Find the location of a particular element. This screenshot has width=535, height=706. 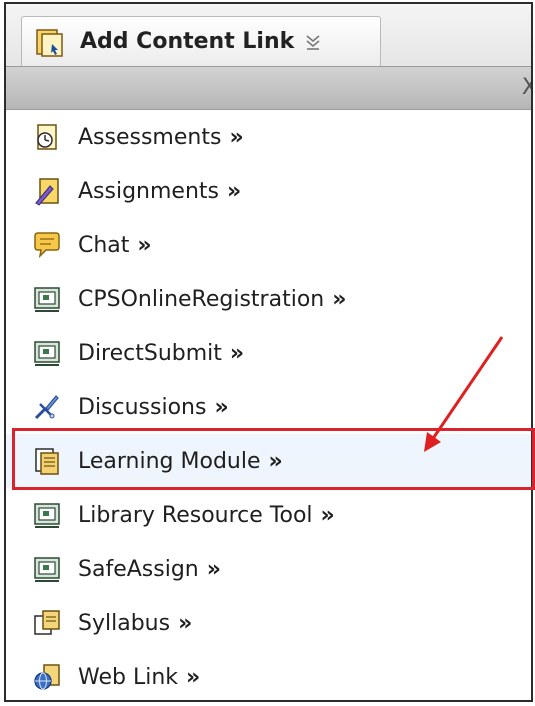

menu-item-chat: Chat » is located at coordinates (268, 245).